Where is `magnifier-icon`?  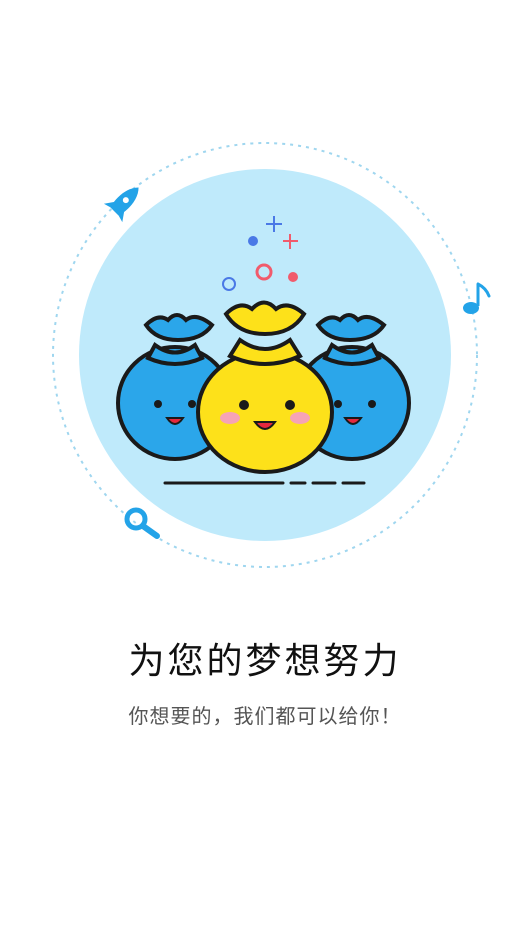
magnifier-icon is located at coordinates (142, 523).